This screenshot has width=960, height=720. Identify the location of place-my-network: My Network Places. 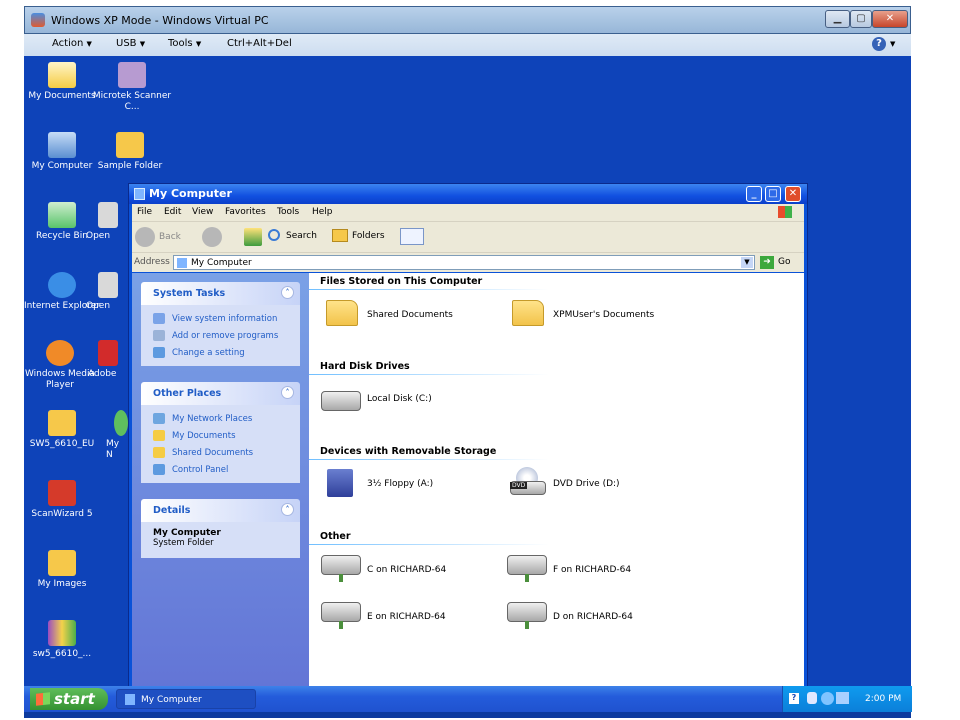
(220, 419).